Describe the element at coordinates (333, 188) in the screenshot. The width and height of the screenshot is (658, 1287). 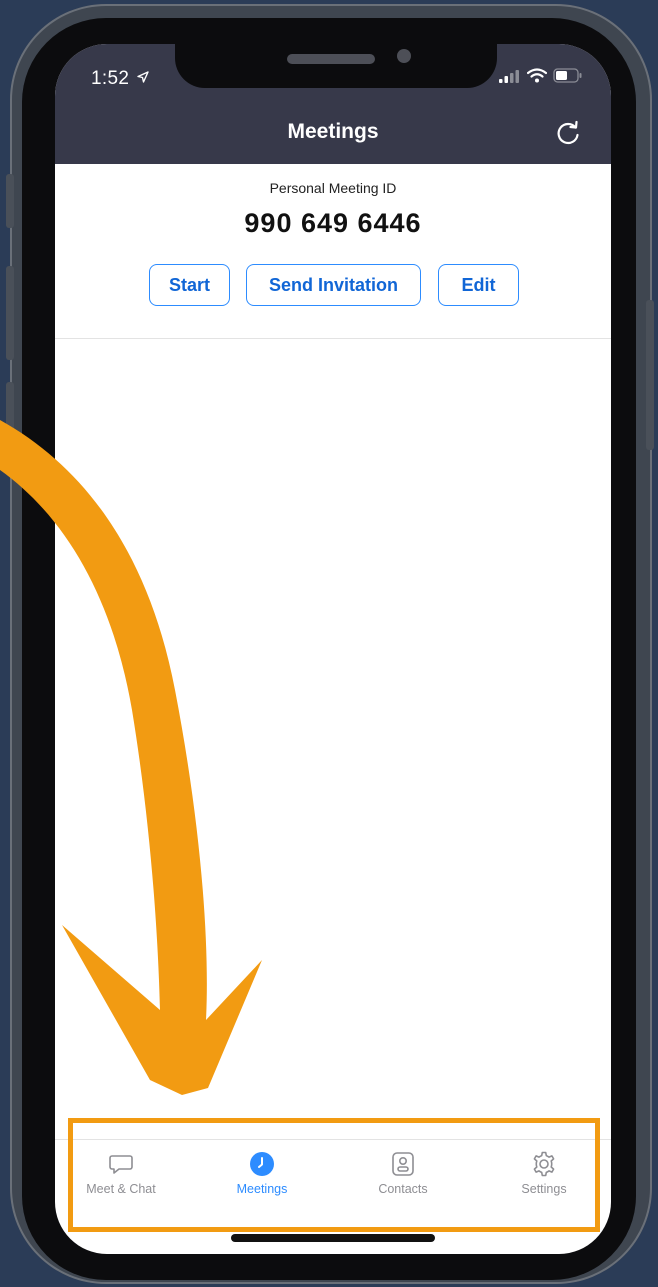
I see `personal-meeting-id-label: Personal Meeting ID` at that location.